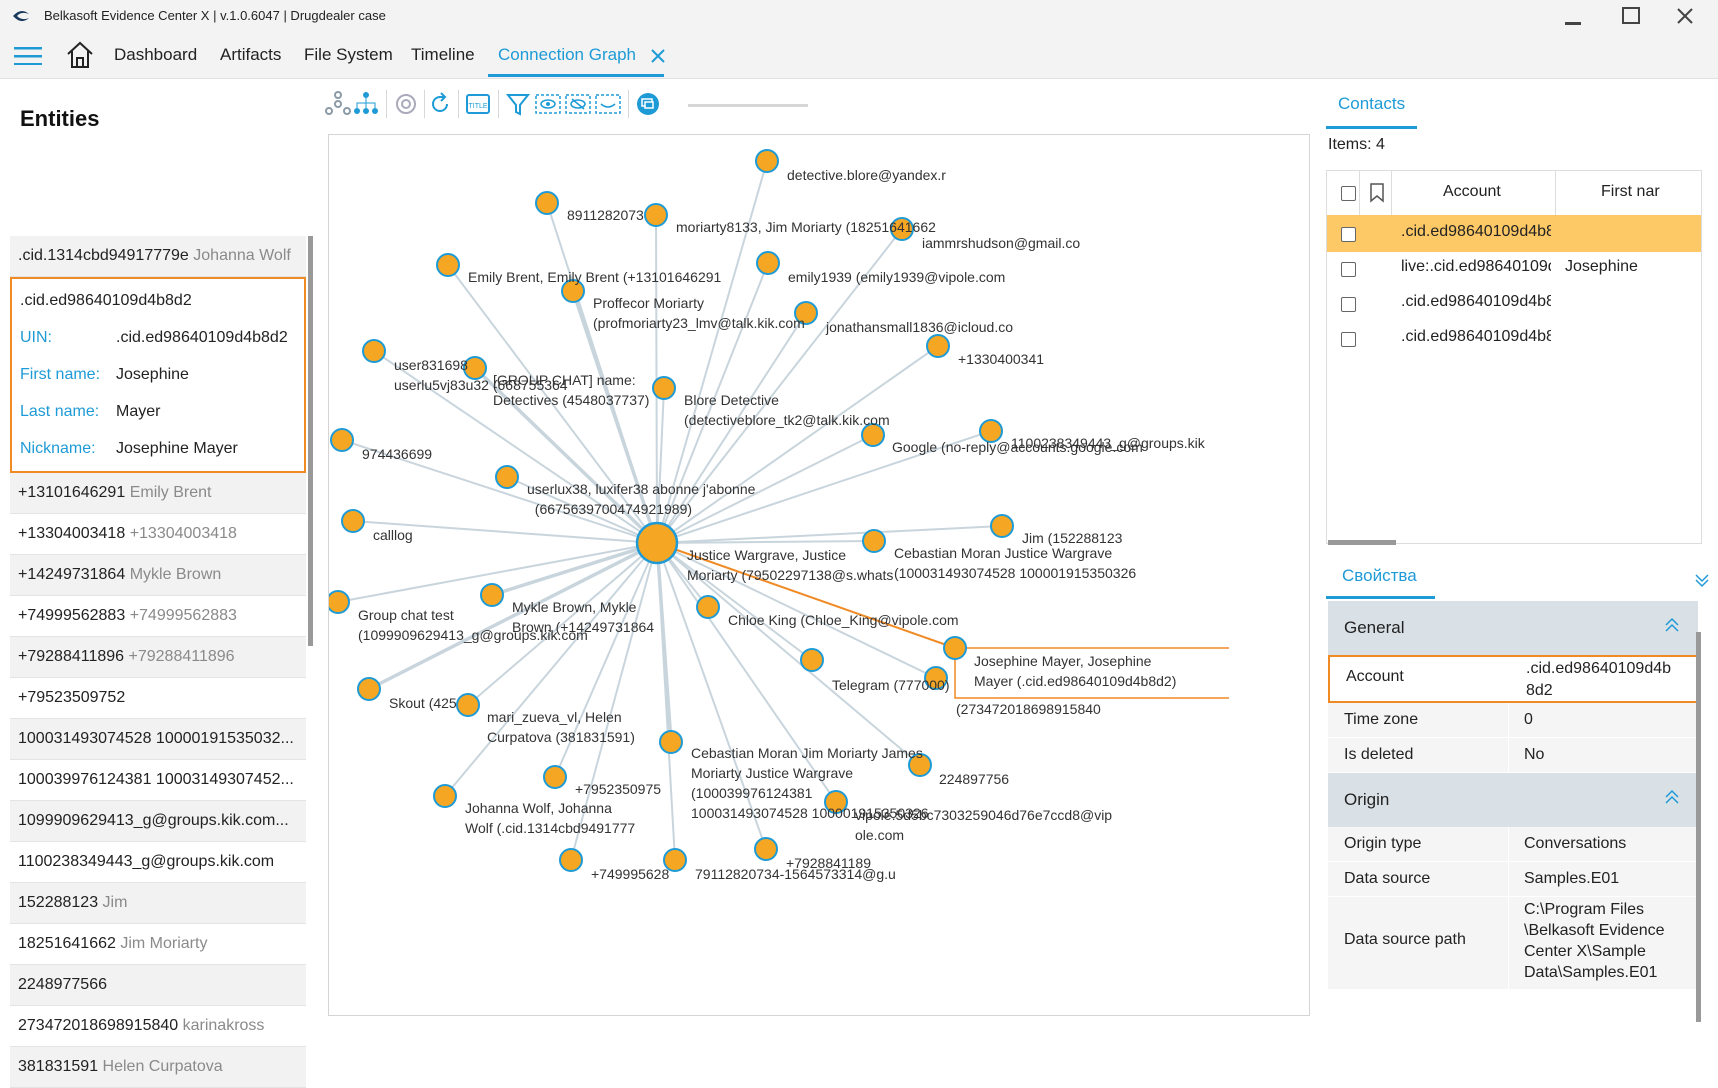 The width and height of the screenshot is (1718, 1088). What do you see at coordinates (155, 55) in the screenshot?
I see `tab-dashboard: Dashboard` at bounding box center [155, 55].